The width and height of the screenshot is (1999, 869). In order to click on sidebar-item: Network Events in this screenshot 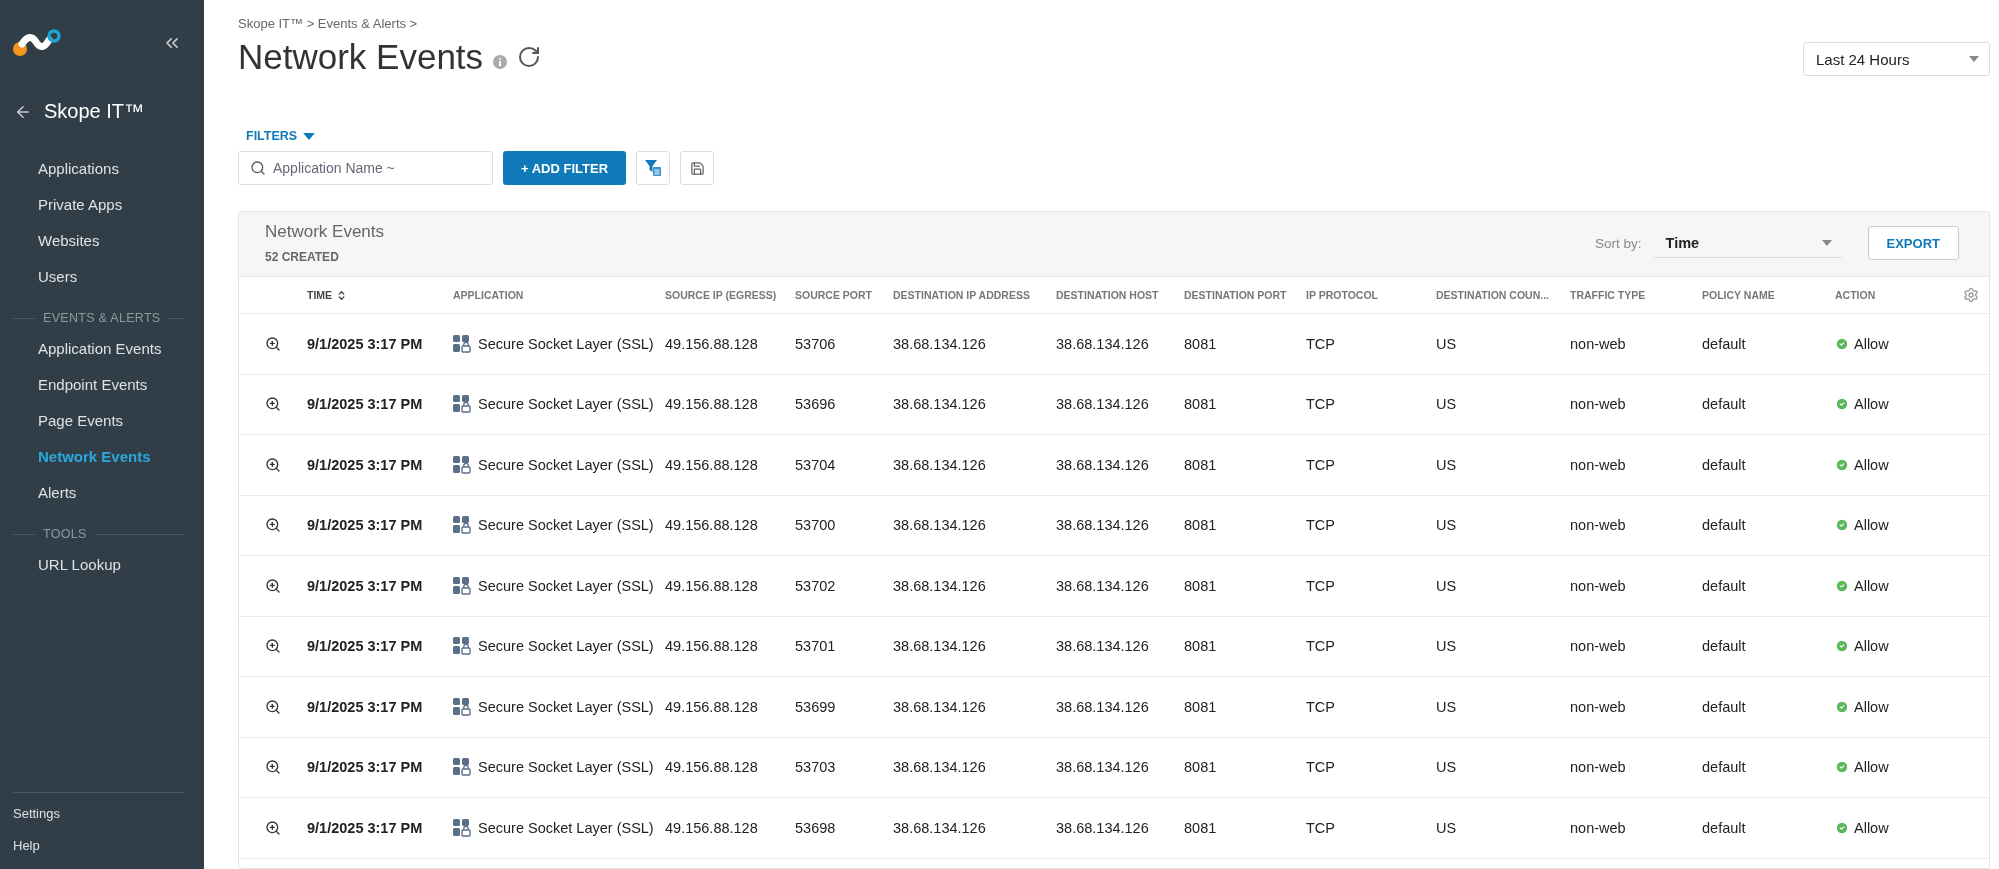, I will do `click(102, 457)`.